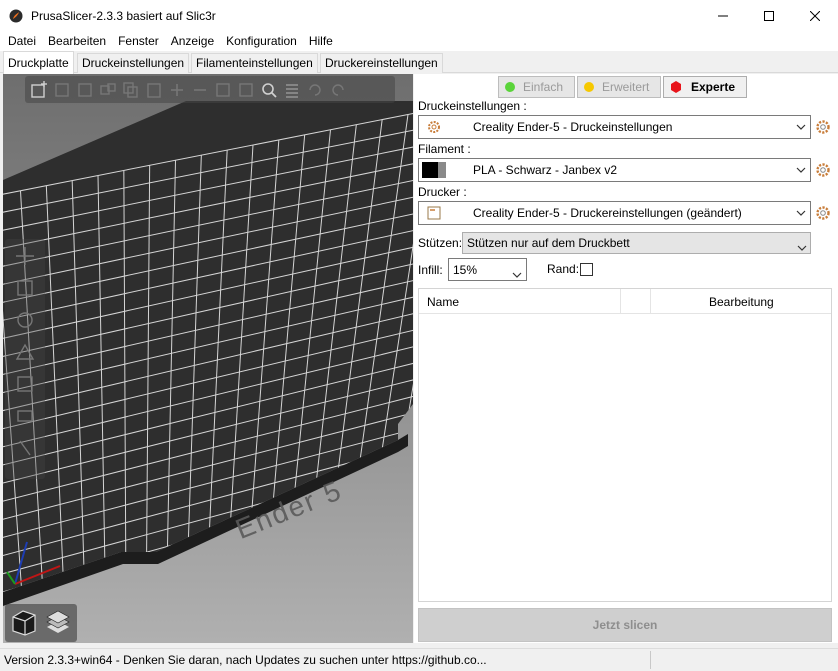  I want to click on support-painting-icon, so click(25, 416).